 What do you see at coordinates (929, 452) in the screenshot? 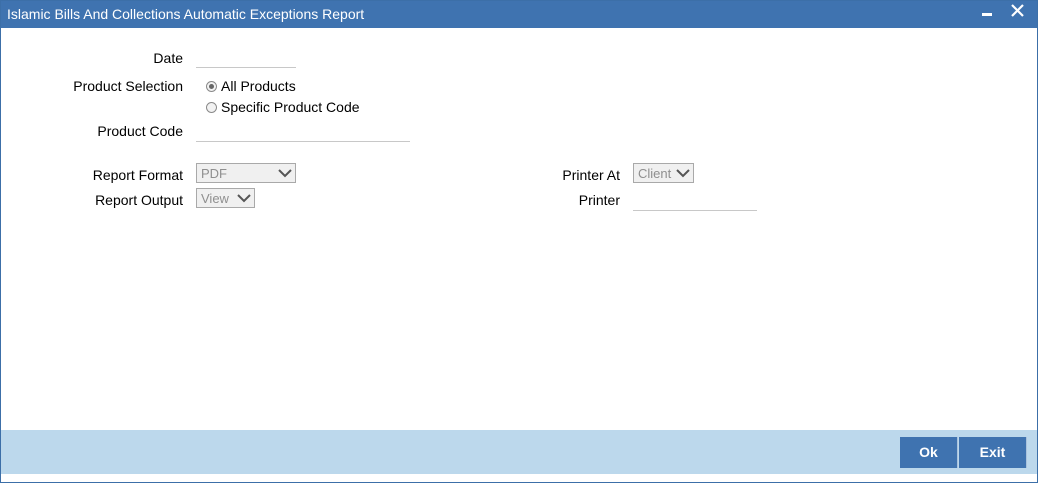
I see `ok-button: Ok` at bounding box center [929, 452].